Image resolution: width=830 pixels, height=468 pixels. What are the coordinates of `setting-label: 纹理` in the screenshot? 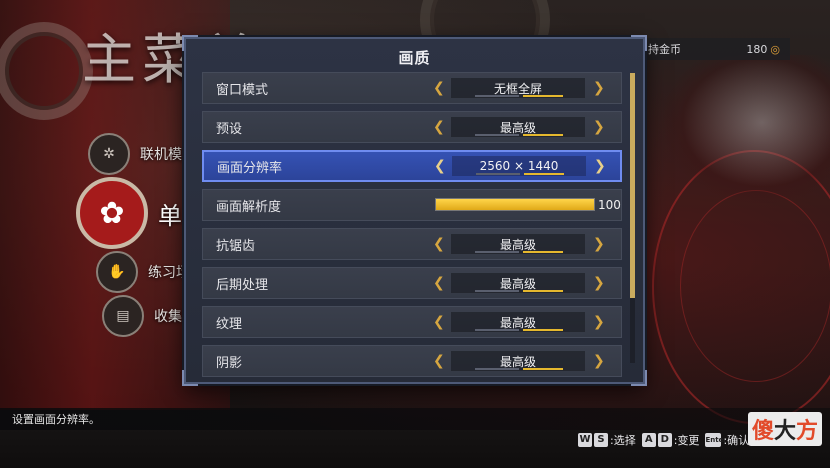 It's located at (229, 324).